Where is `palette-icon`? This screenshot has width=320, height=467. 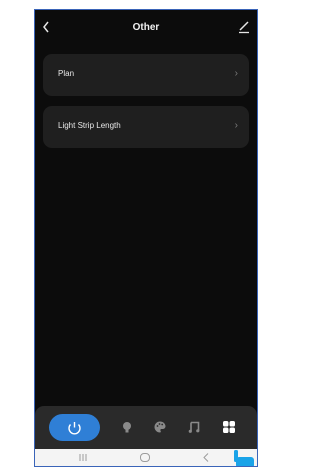
palette-icon is located at coordinates (160, 427).